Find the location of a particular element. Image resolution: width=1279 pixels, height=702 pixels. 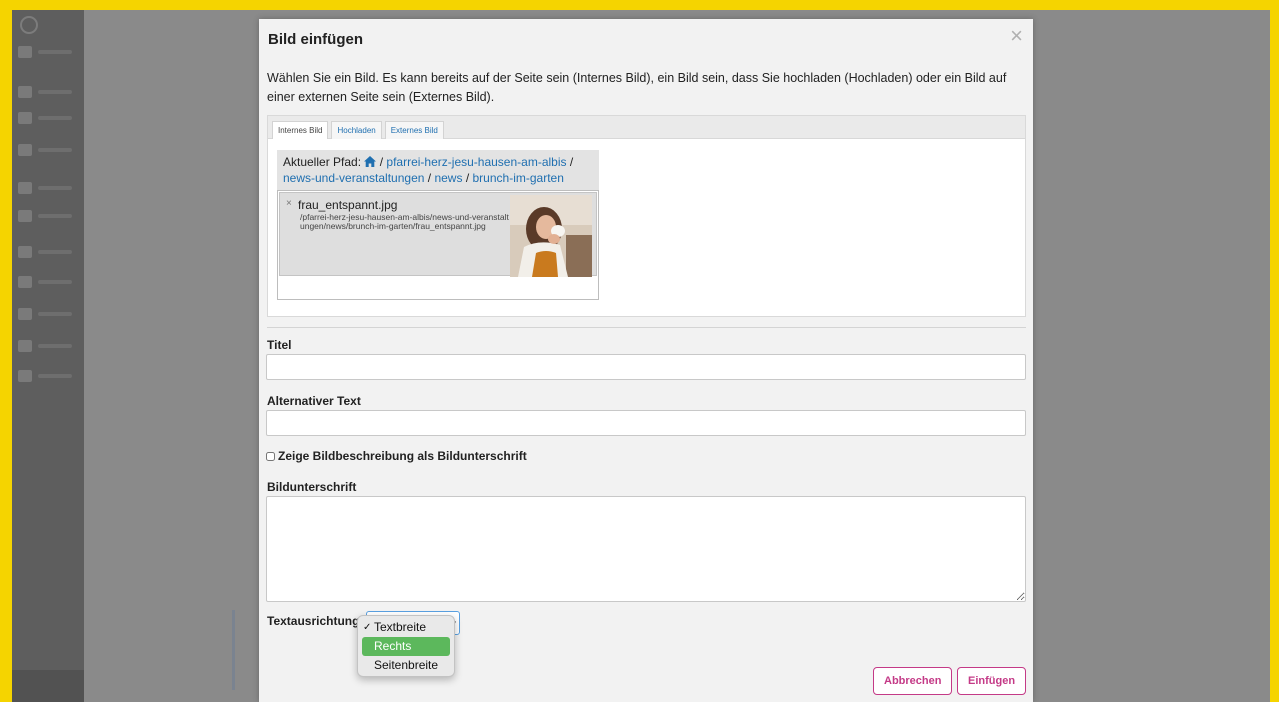

home-icon is located at coordinates (370, 161).